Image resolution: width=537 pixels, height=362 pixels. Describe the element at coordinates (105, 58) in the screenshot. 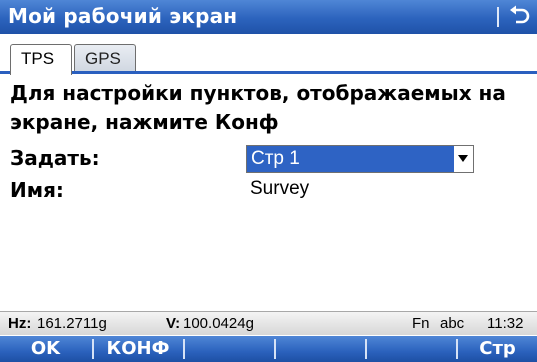

I see `tab-gps: GPS` at that location.